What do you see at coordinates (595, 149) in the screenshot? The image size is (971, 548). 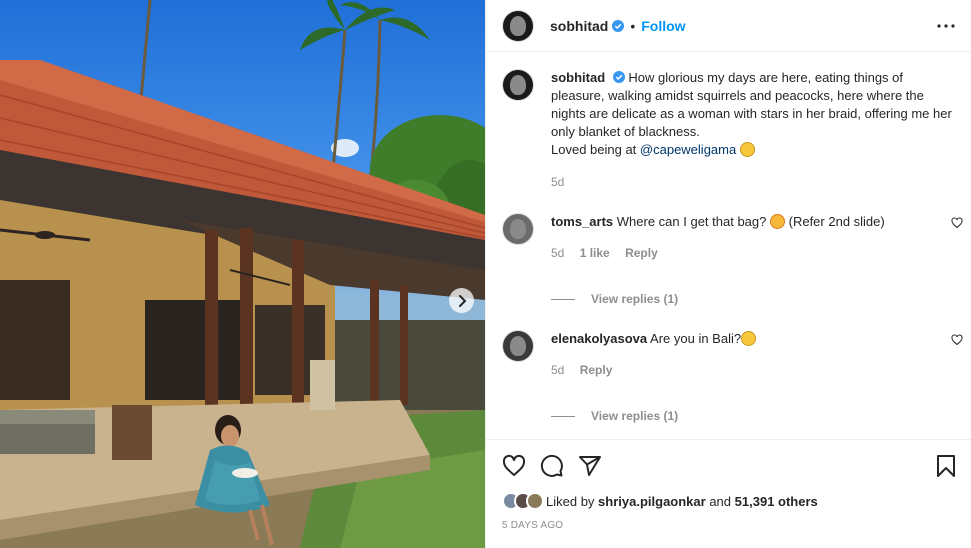 I see `caption-line2: Loved being at` at bounding box center [595, 149].